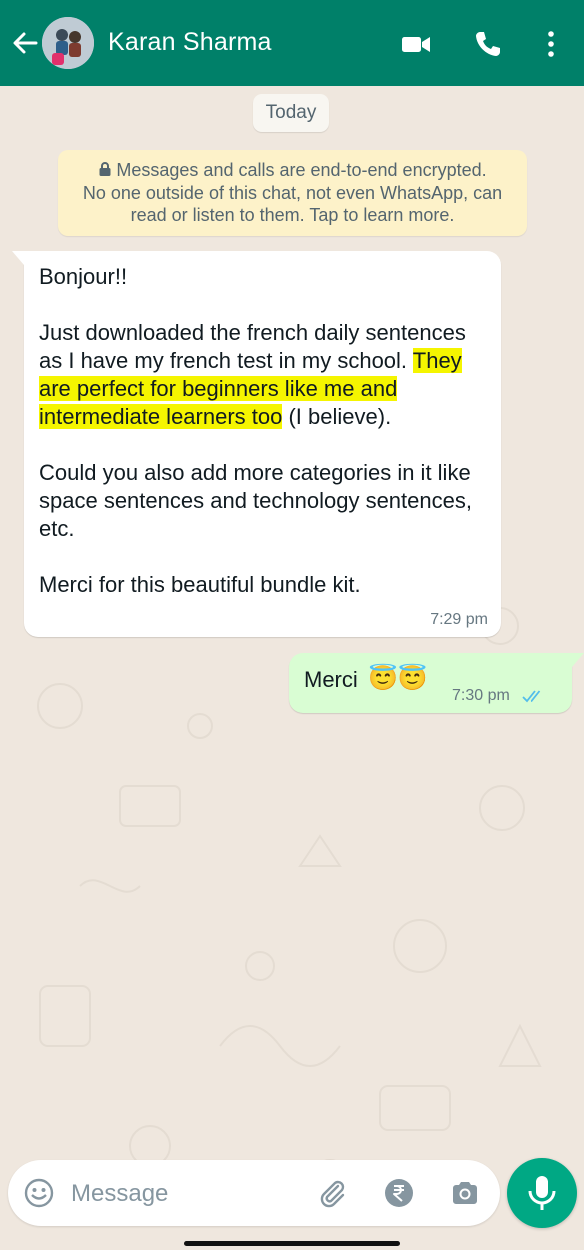 The height and width of the screenshot is (1250, 584). I want to click on mic-icon, so click(542, 1193).